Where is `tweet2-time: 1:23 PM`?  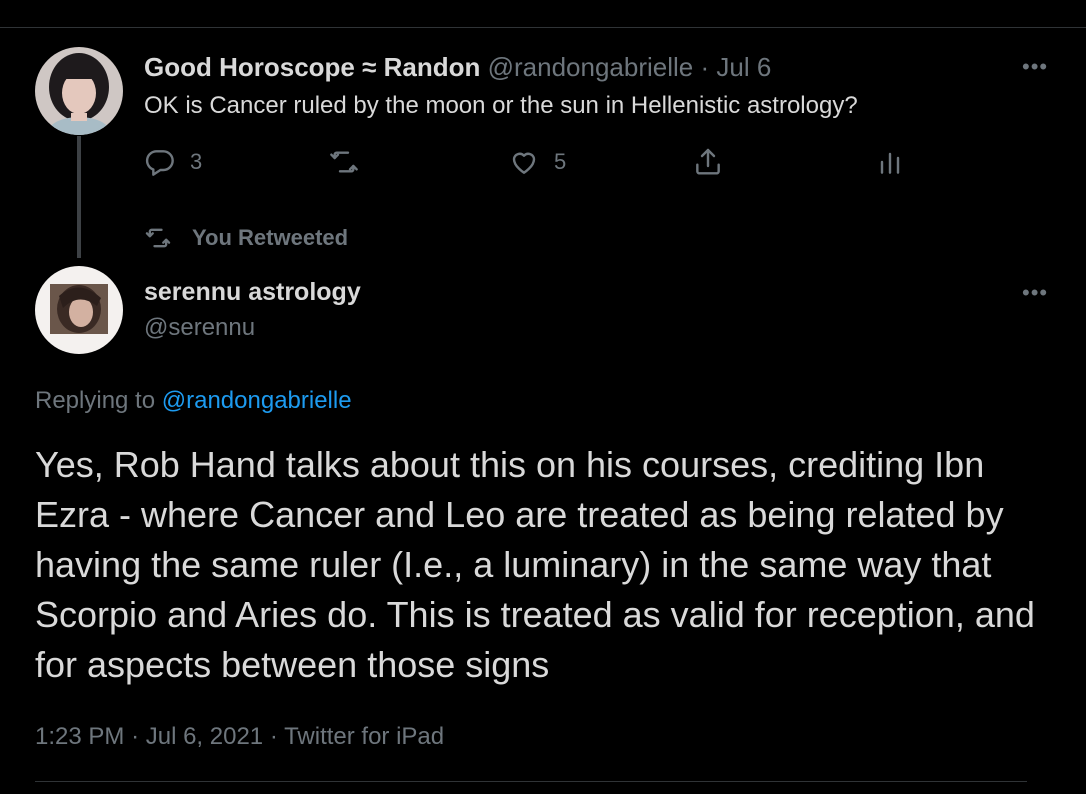 tweet2-time: 1:23 PM is located at coordinates (79, 736).